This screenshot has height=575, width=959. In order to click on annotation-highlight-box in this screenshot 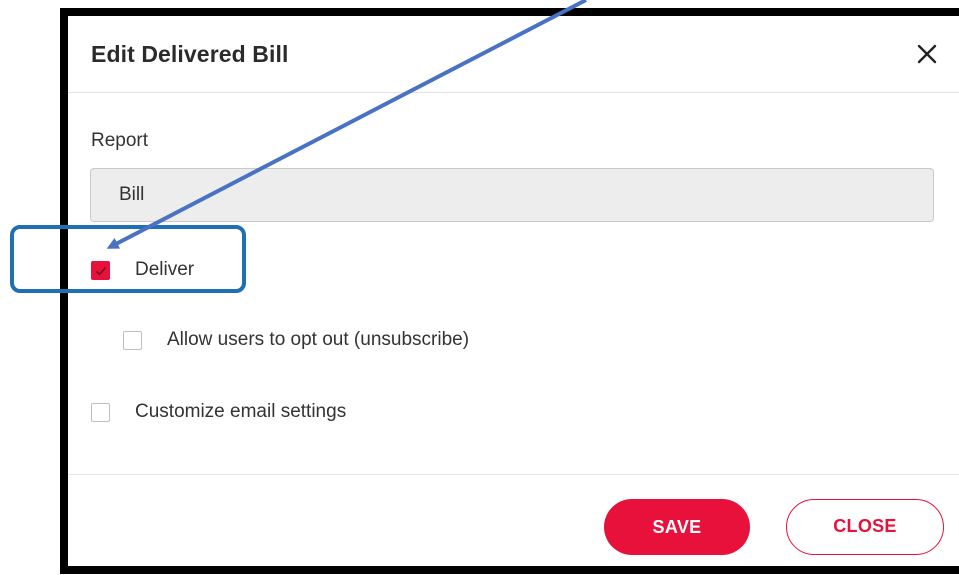, I will do `click(128, 259)`.